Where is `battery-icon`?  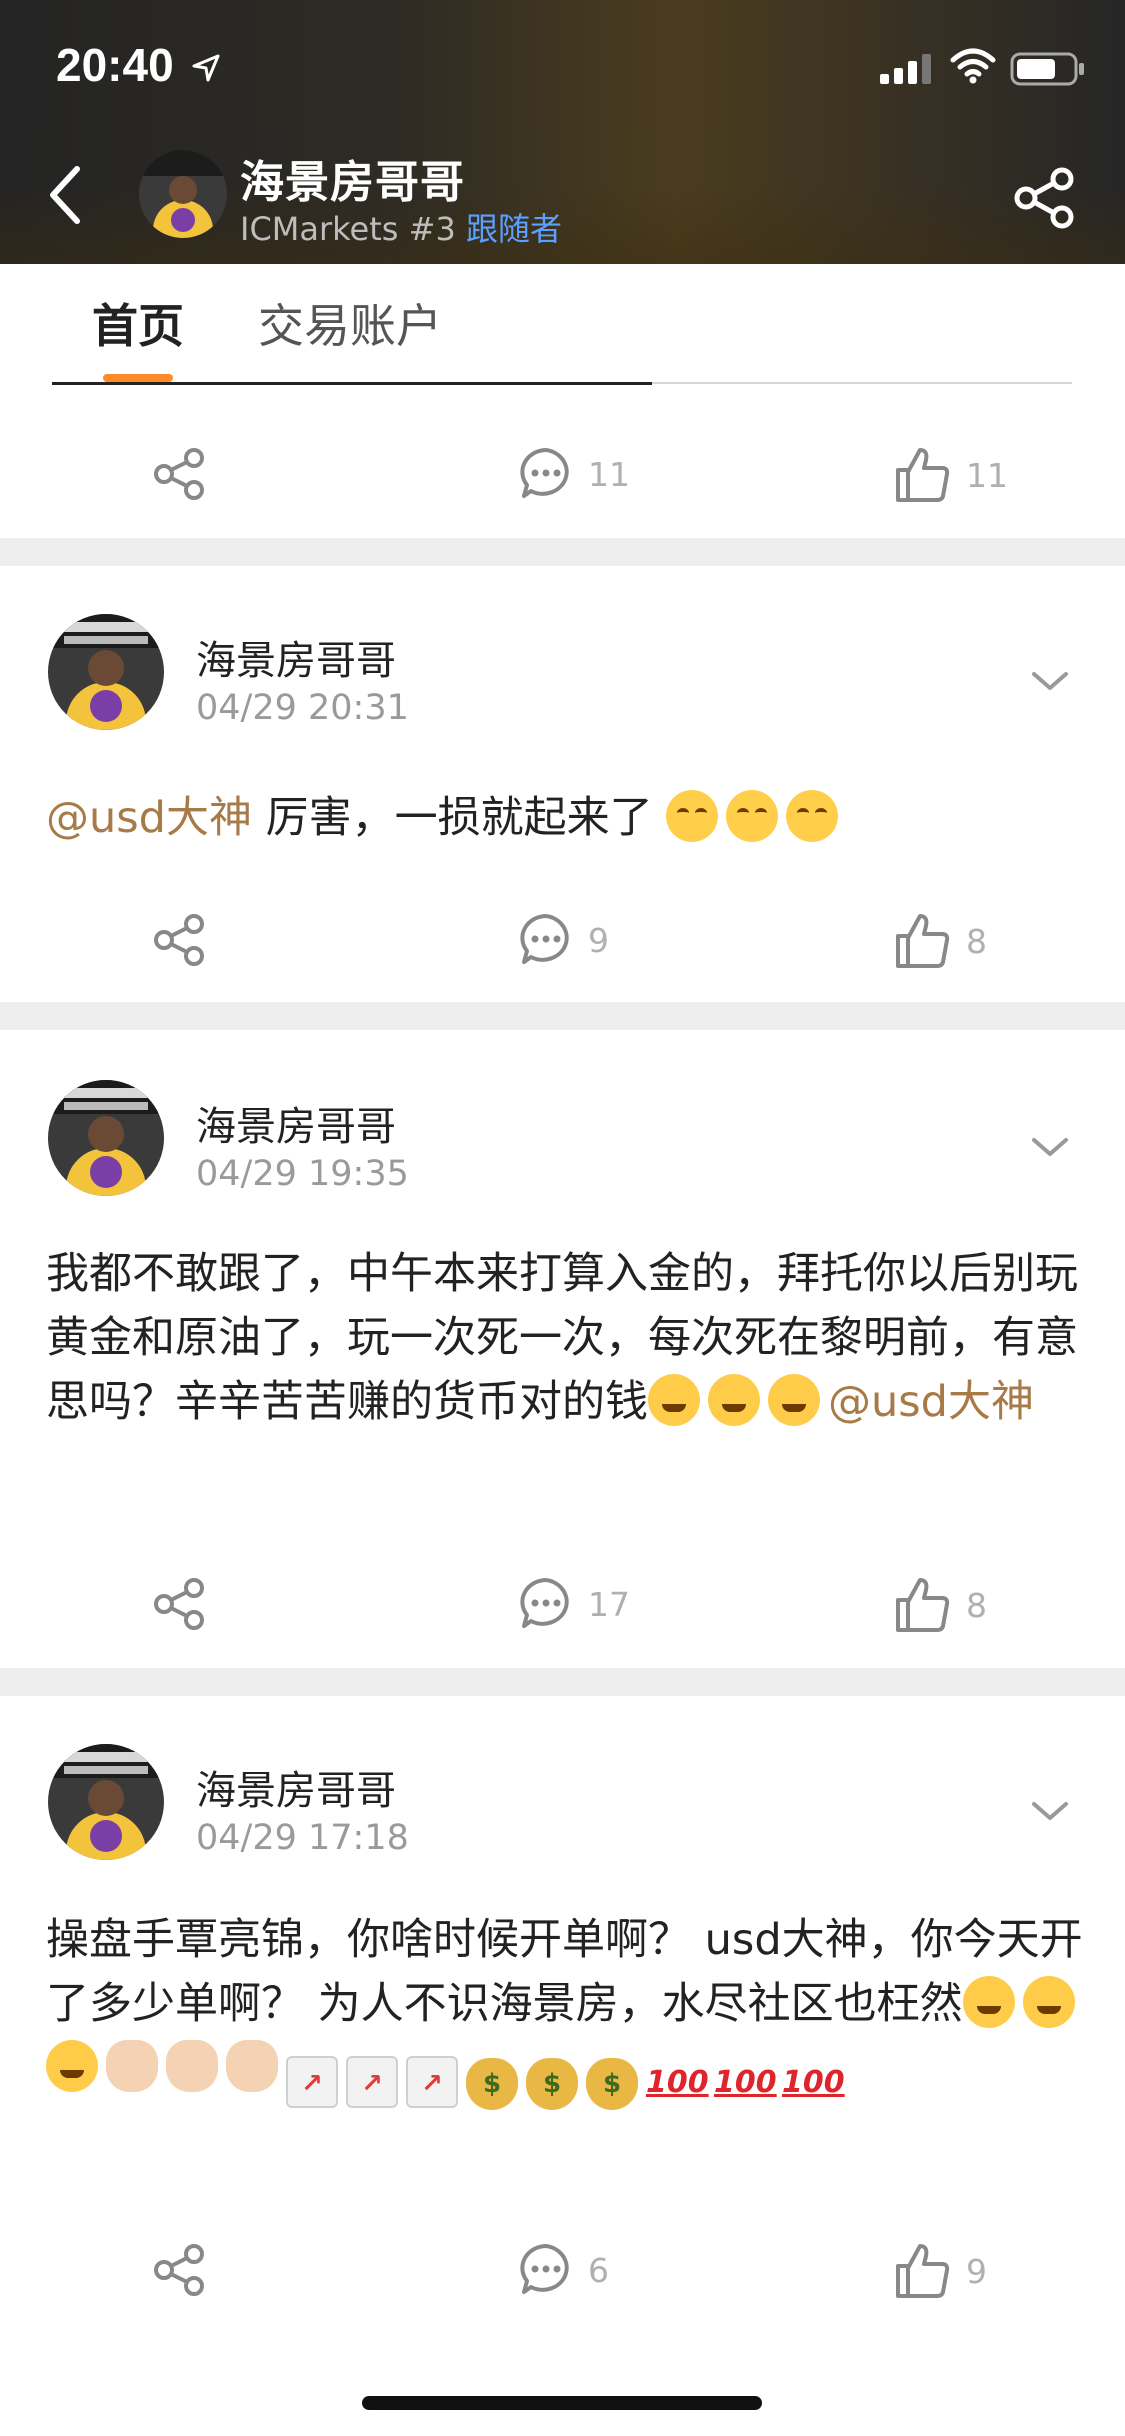 battery-icon is located at coordinates (1047, 69).